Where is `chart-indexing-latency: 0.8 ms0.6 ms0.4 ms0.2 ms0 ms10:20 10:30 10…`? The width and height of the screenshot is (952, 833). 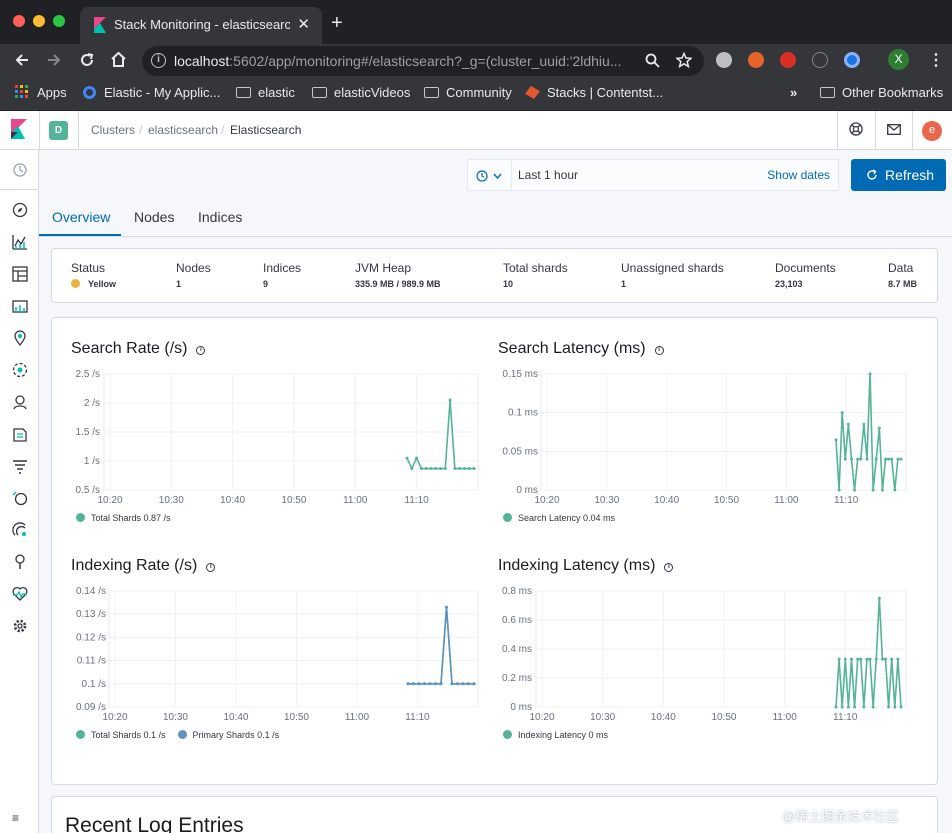
chart-indexing-latency: 0.8 ms0.6 ms0.4 ms0.2 ms0 ms10:20 10:30 10… is located at coordinates (704, 654).